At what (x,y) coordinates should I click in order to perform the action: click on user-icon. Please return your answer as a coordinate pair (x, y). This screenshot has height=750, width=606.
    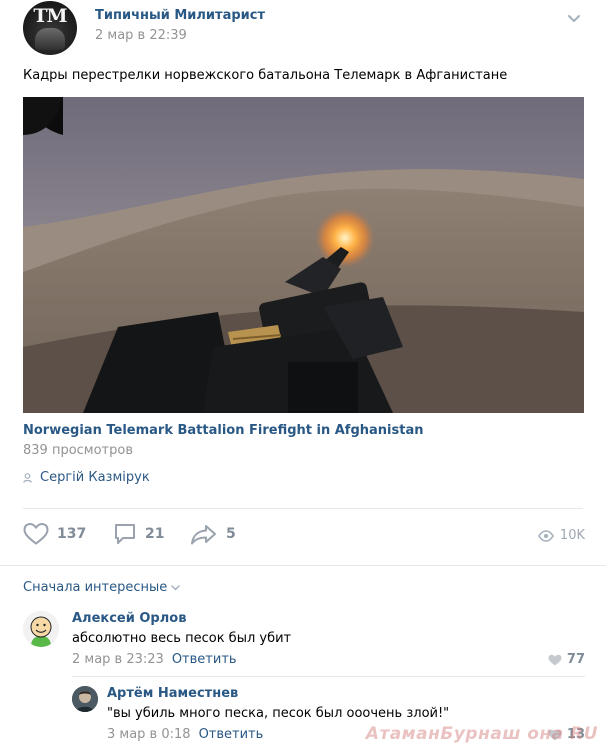
    Looking at the image, I should click on (27, 477).